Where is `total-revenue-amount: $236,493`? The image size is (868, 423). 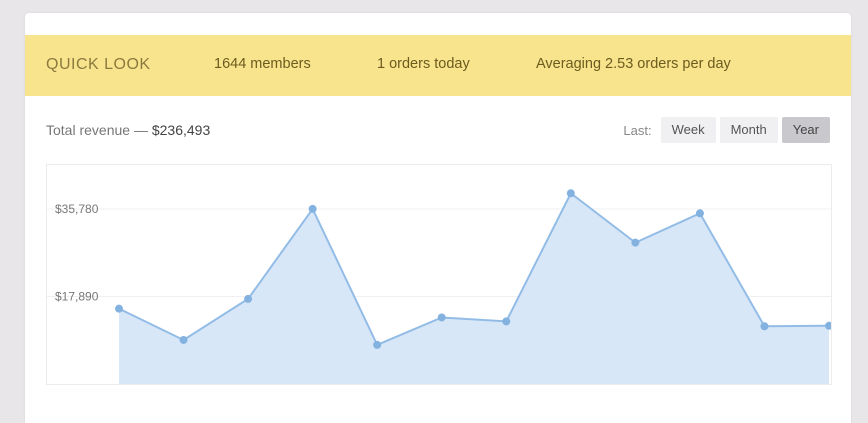
total-revenue-amount: $236,493 is located at coordinates (181, 130).